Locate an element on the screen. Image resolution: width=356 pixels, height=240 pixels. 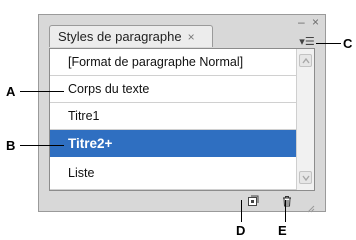
list-item-style: Liste is located at coordinates (173, 173).